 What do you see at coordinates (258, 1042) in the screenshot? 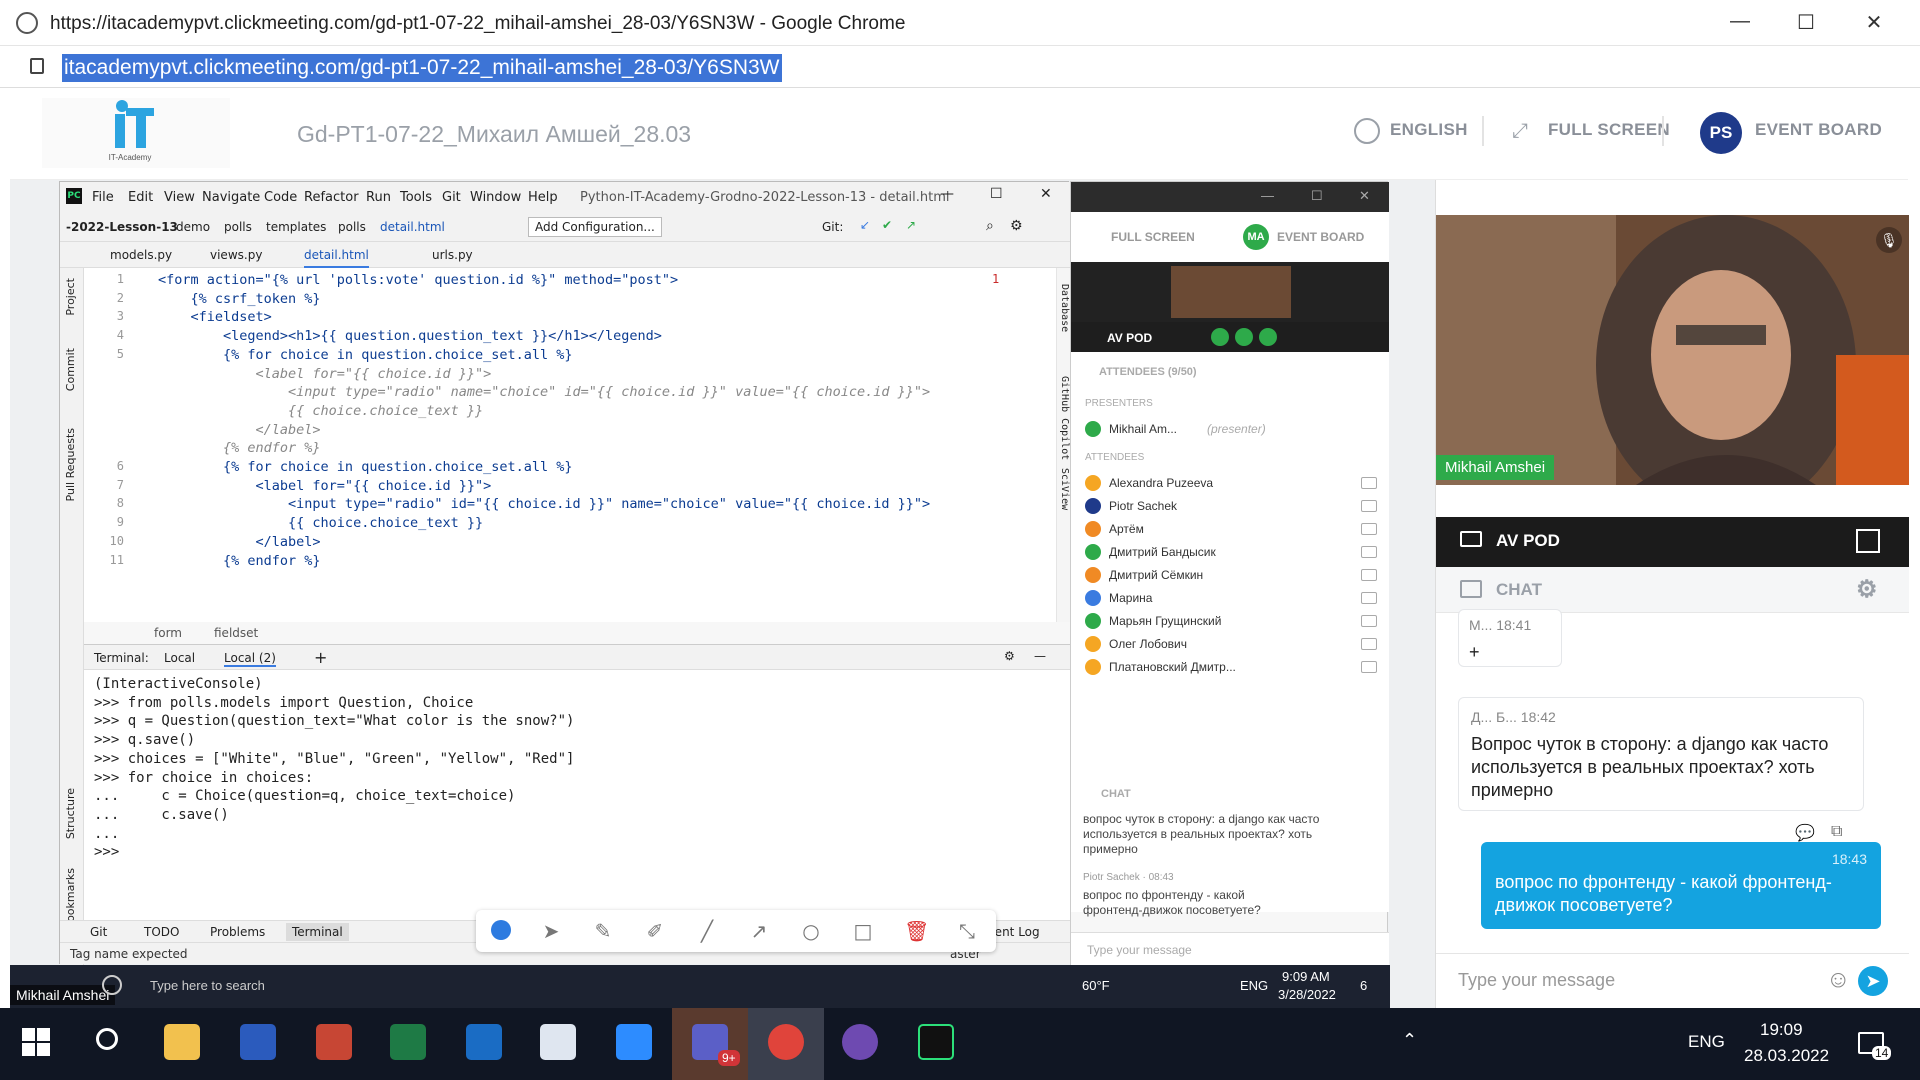
I see `word-icon` at bounding box center [258, 1042].